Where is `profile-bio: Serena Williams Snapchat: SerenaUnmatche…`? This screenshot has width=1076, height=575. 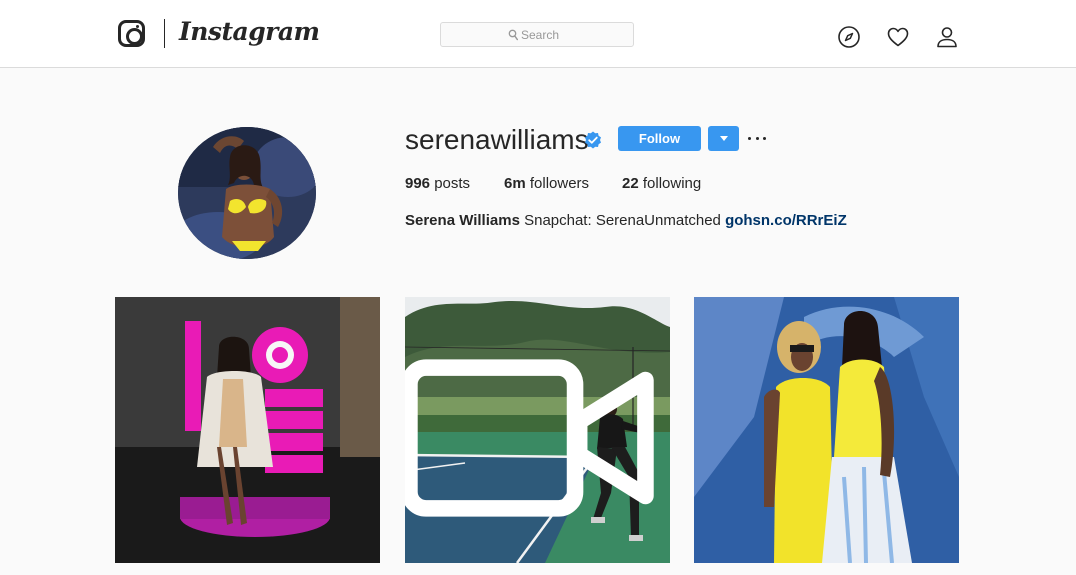
profile-bio: Serena Williams Snapchat: SerenaUnmatche… is located at coordinates (626, 220).